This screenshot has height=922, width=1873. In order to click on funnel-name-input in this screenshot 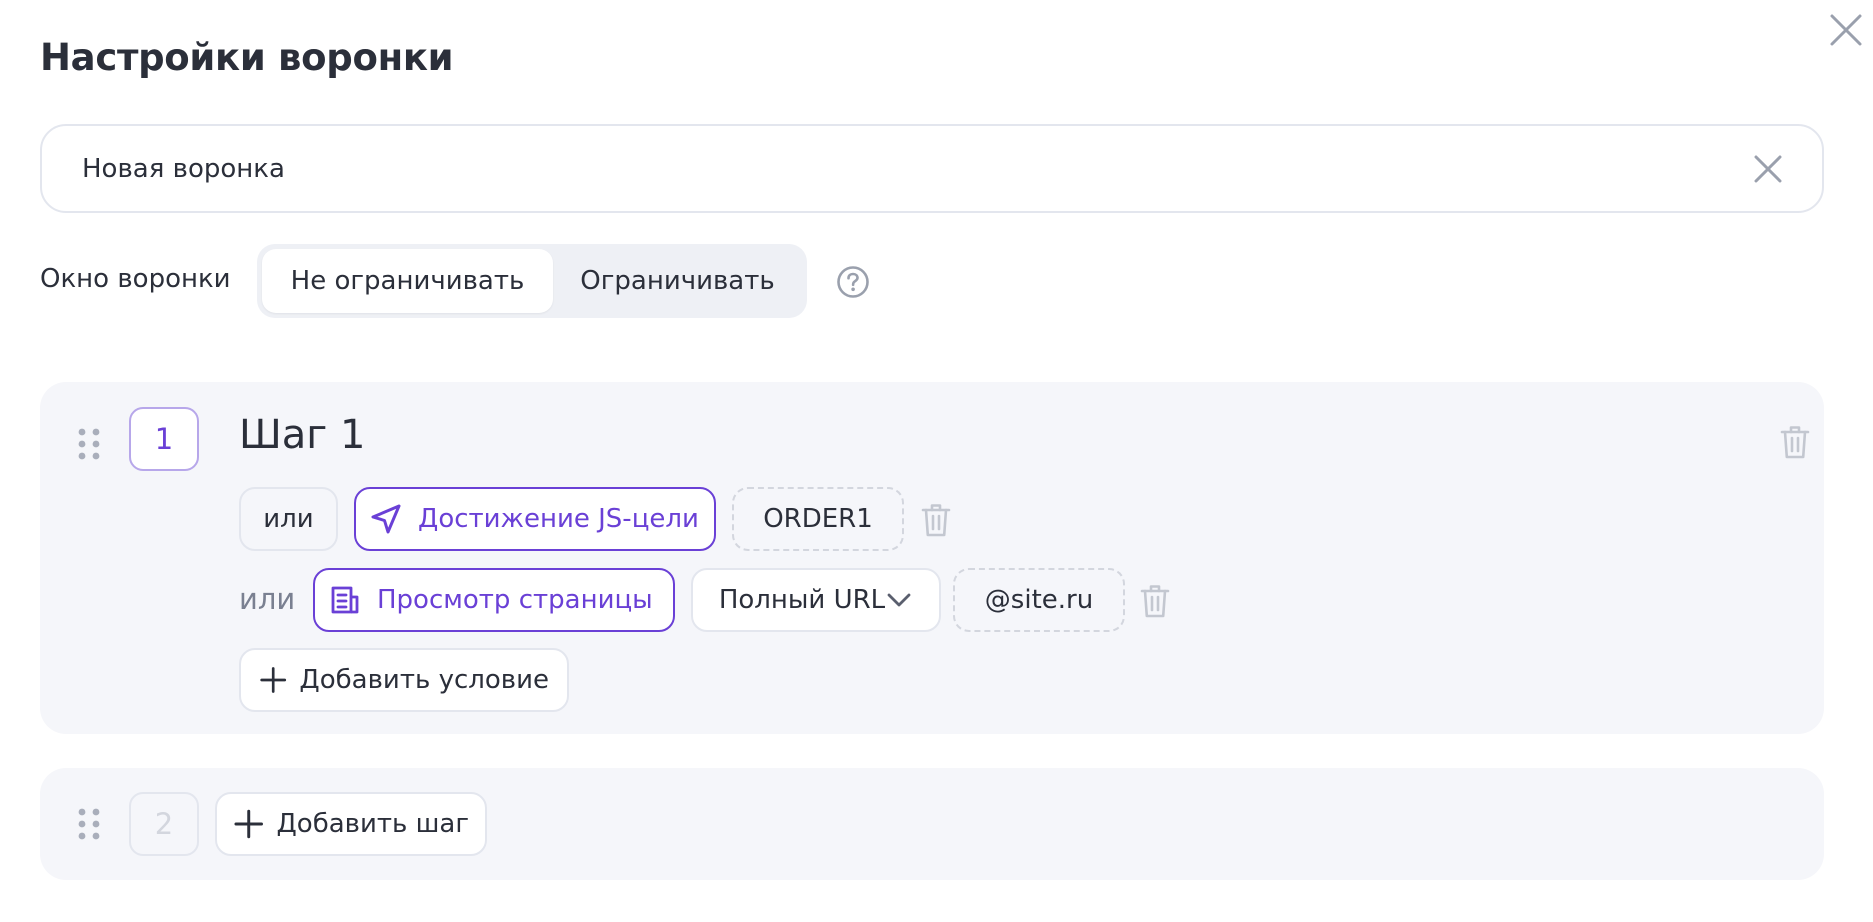, I will do `click(914, 168)`.